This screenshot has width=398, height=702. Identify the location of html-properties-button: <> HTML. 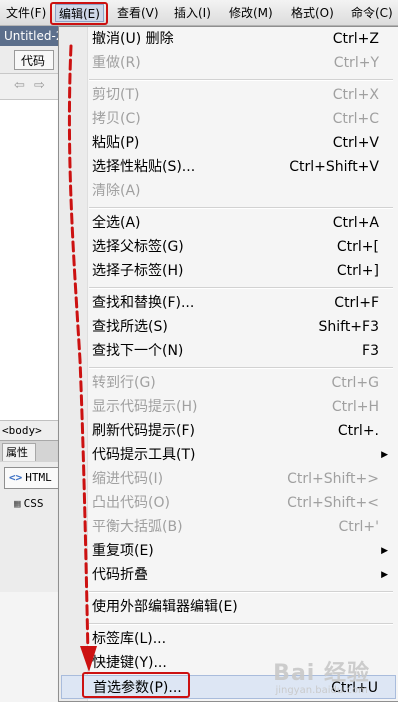
(33, 478).